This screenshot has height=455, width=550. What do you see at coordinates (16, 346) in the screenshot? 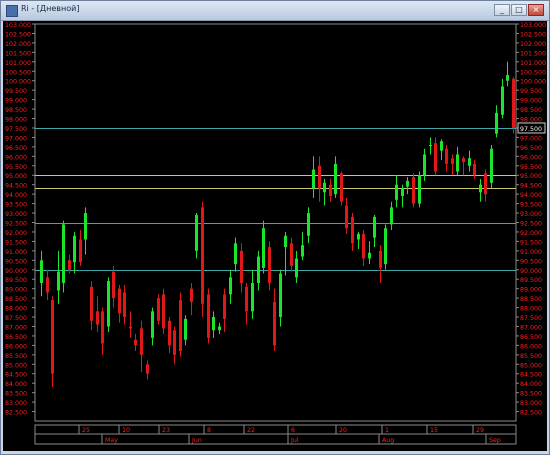
I see `price-tick-left: 86.000` at bounding box center [16, 346].